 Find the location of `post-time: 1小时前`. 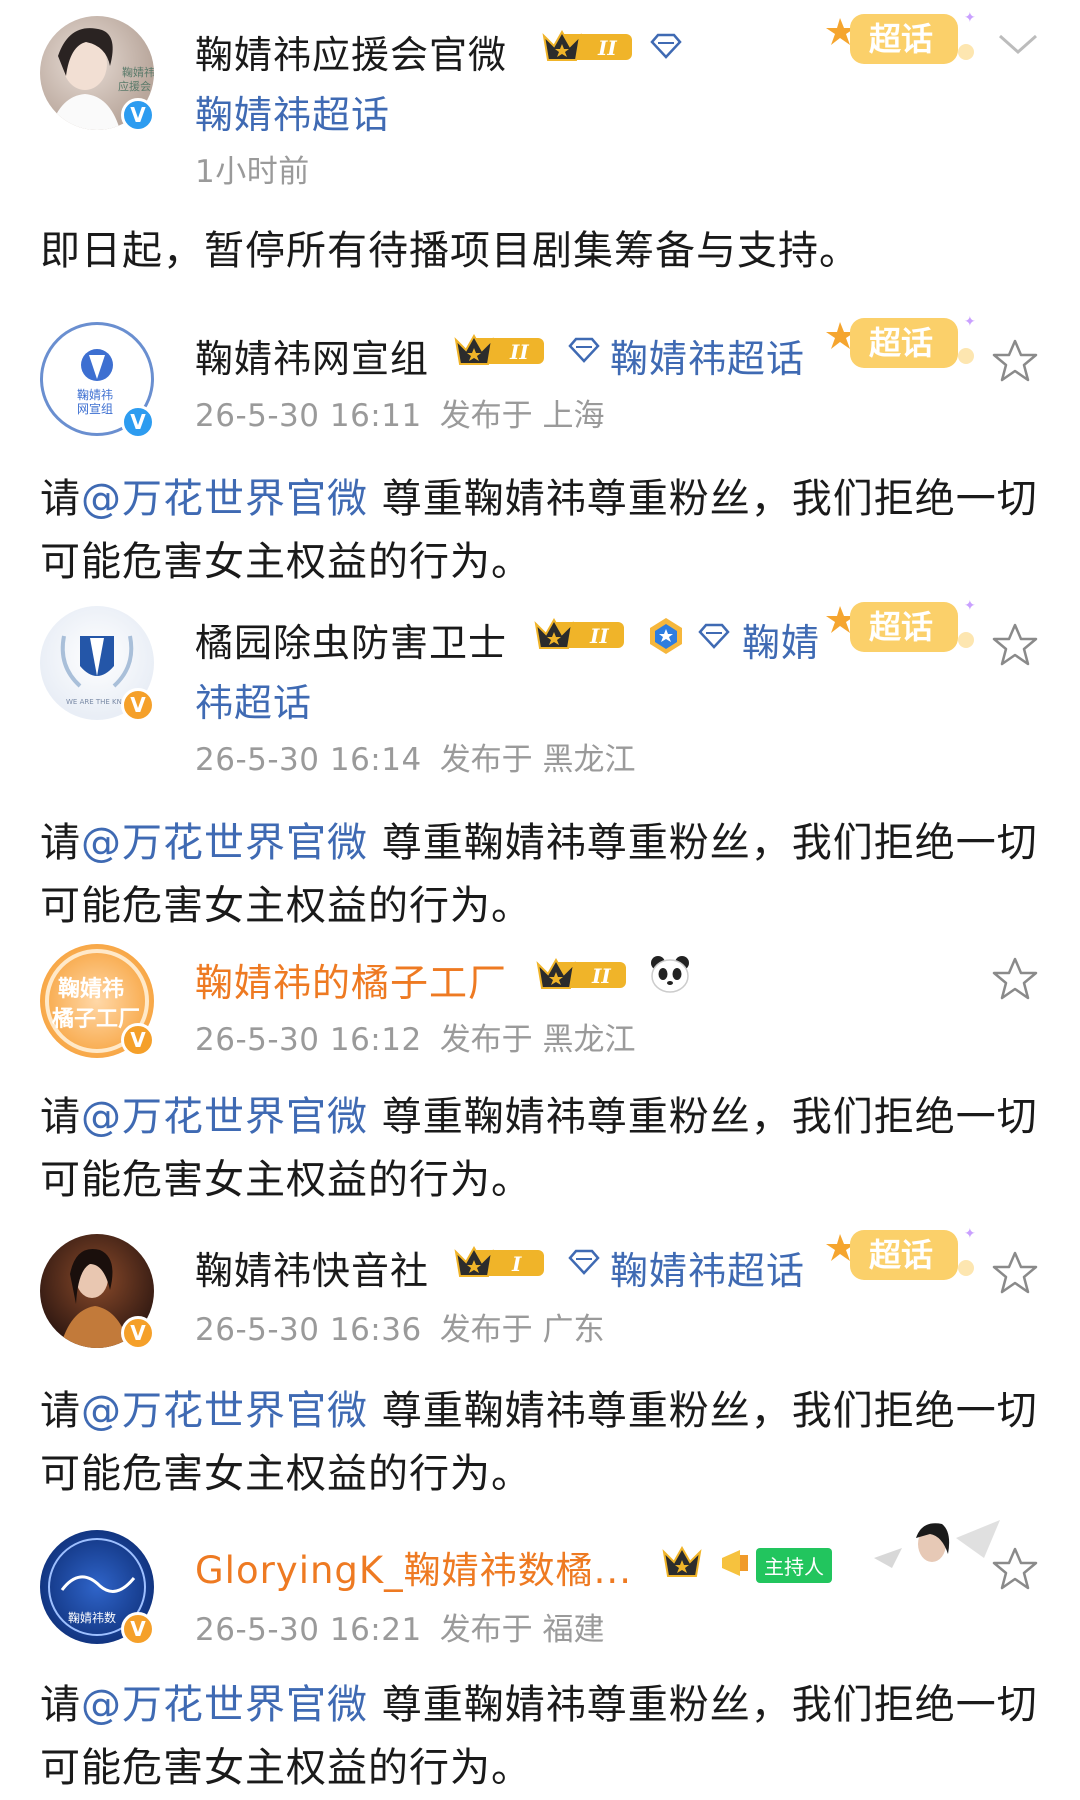

post-time: 1小时前 is located at coordinates (252, 172).